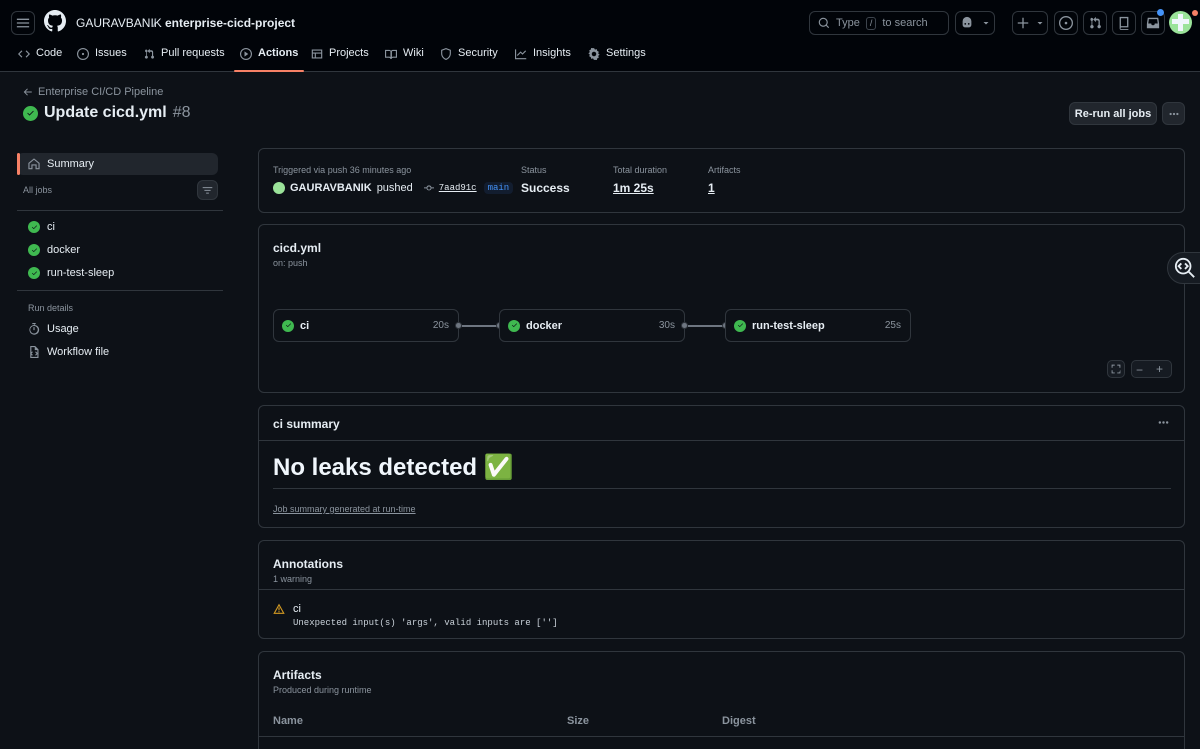 The image size is (1200, 749). I want to click on zoom-out-button: −, so click(1139, 370).